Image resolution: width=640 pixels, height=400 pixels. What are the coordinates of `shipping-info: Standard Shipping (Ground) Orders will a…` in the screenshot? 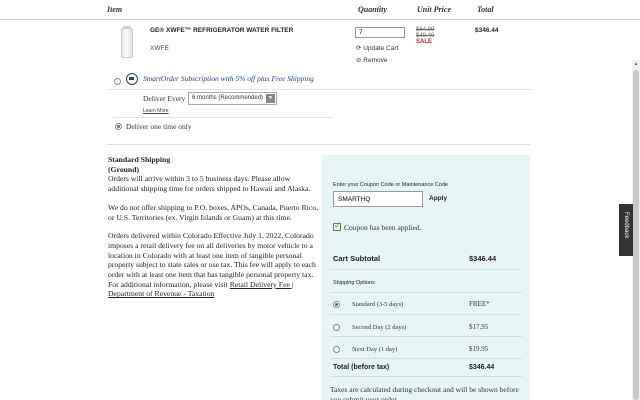 It's located at (214, 227).